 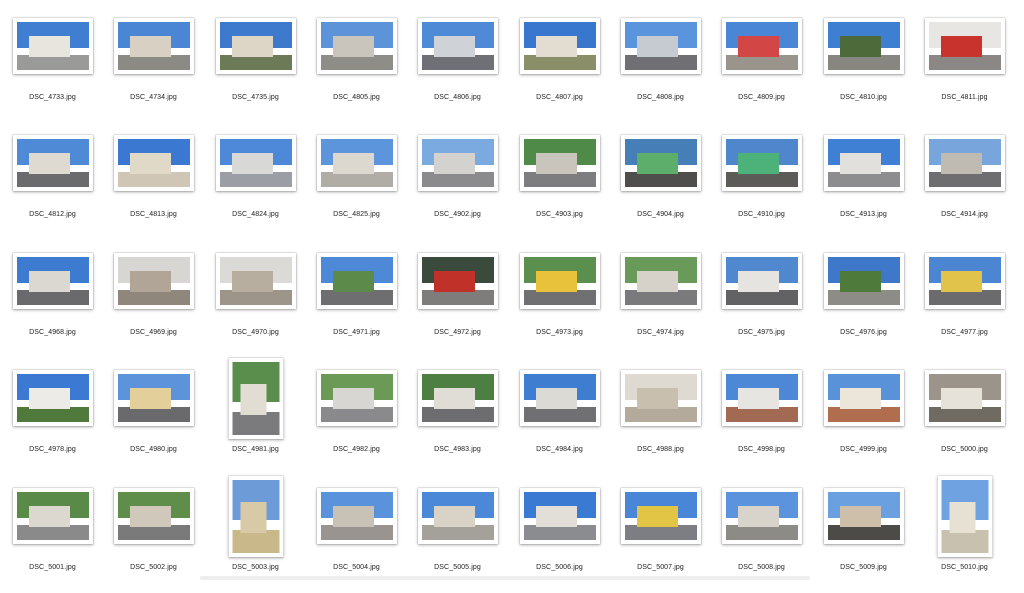 I want to click on horizontal-scrollbar, so click(x=505, y=578).